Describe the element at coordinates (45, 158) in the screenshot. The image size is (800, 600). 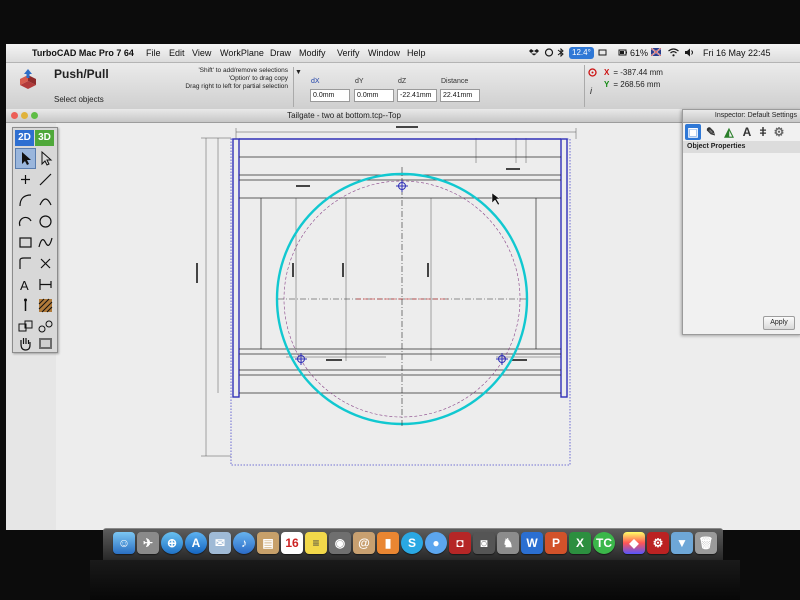
I see `select-edit-icon` at that location.